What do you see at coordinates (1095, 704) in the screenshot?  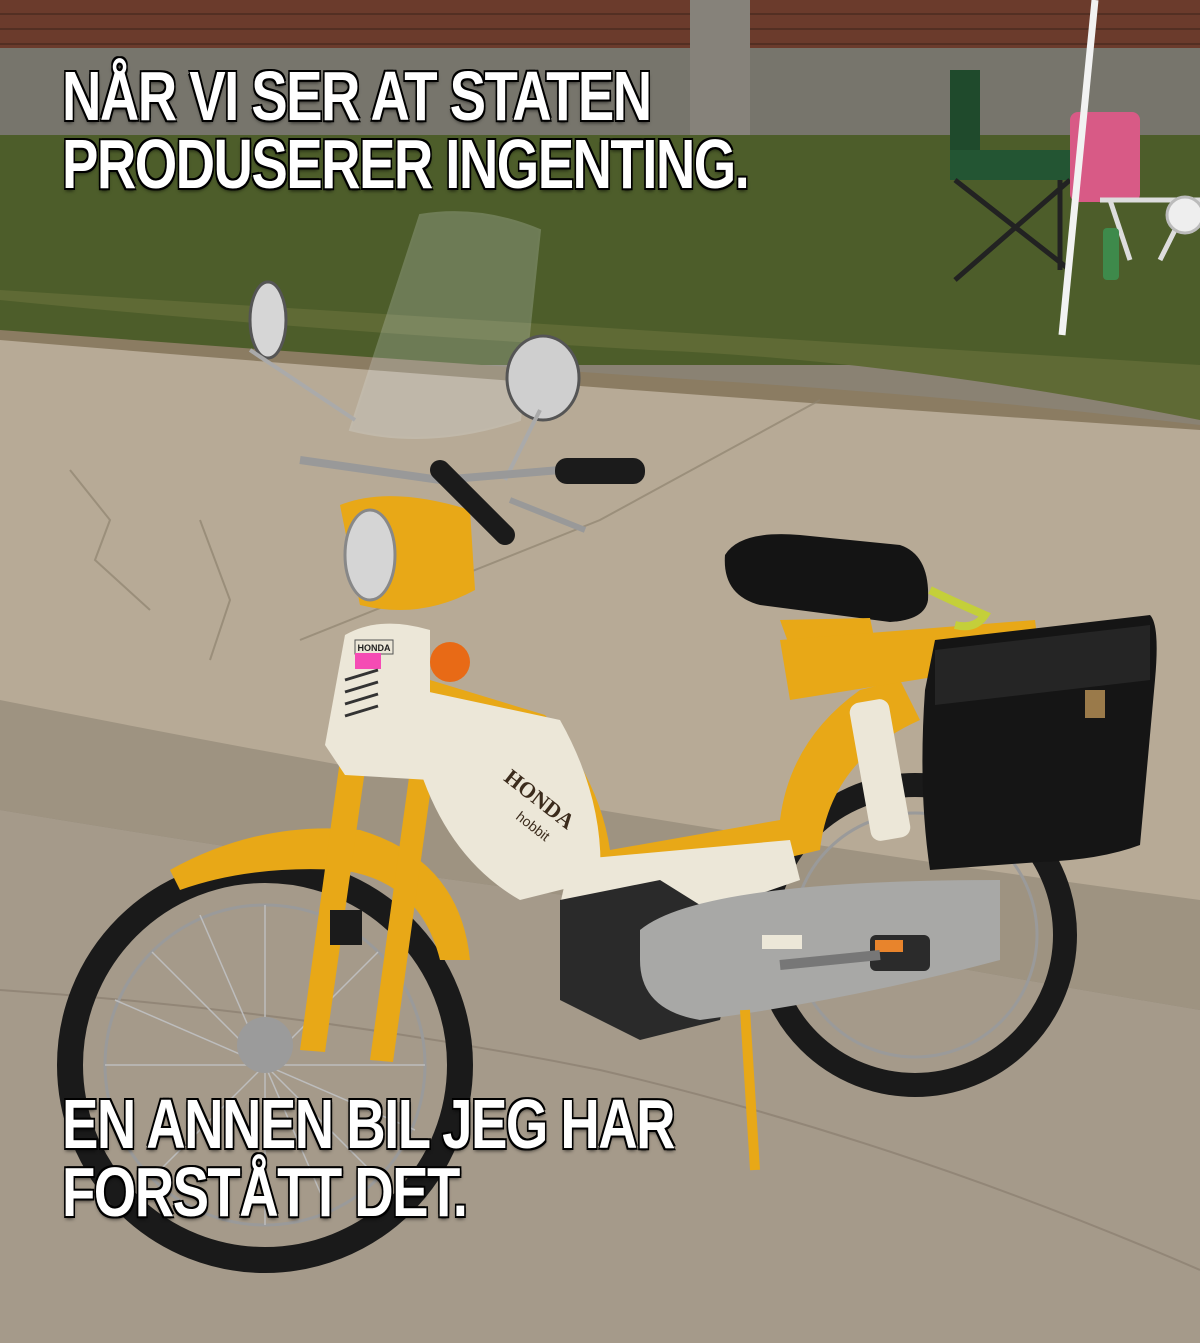 I see `bag-latch` at bounding box center [1095, 704].